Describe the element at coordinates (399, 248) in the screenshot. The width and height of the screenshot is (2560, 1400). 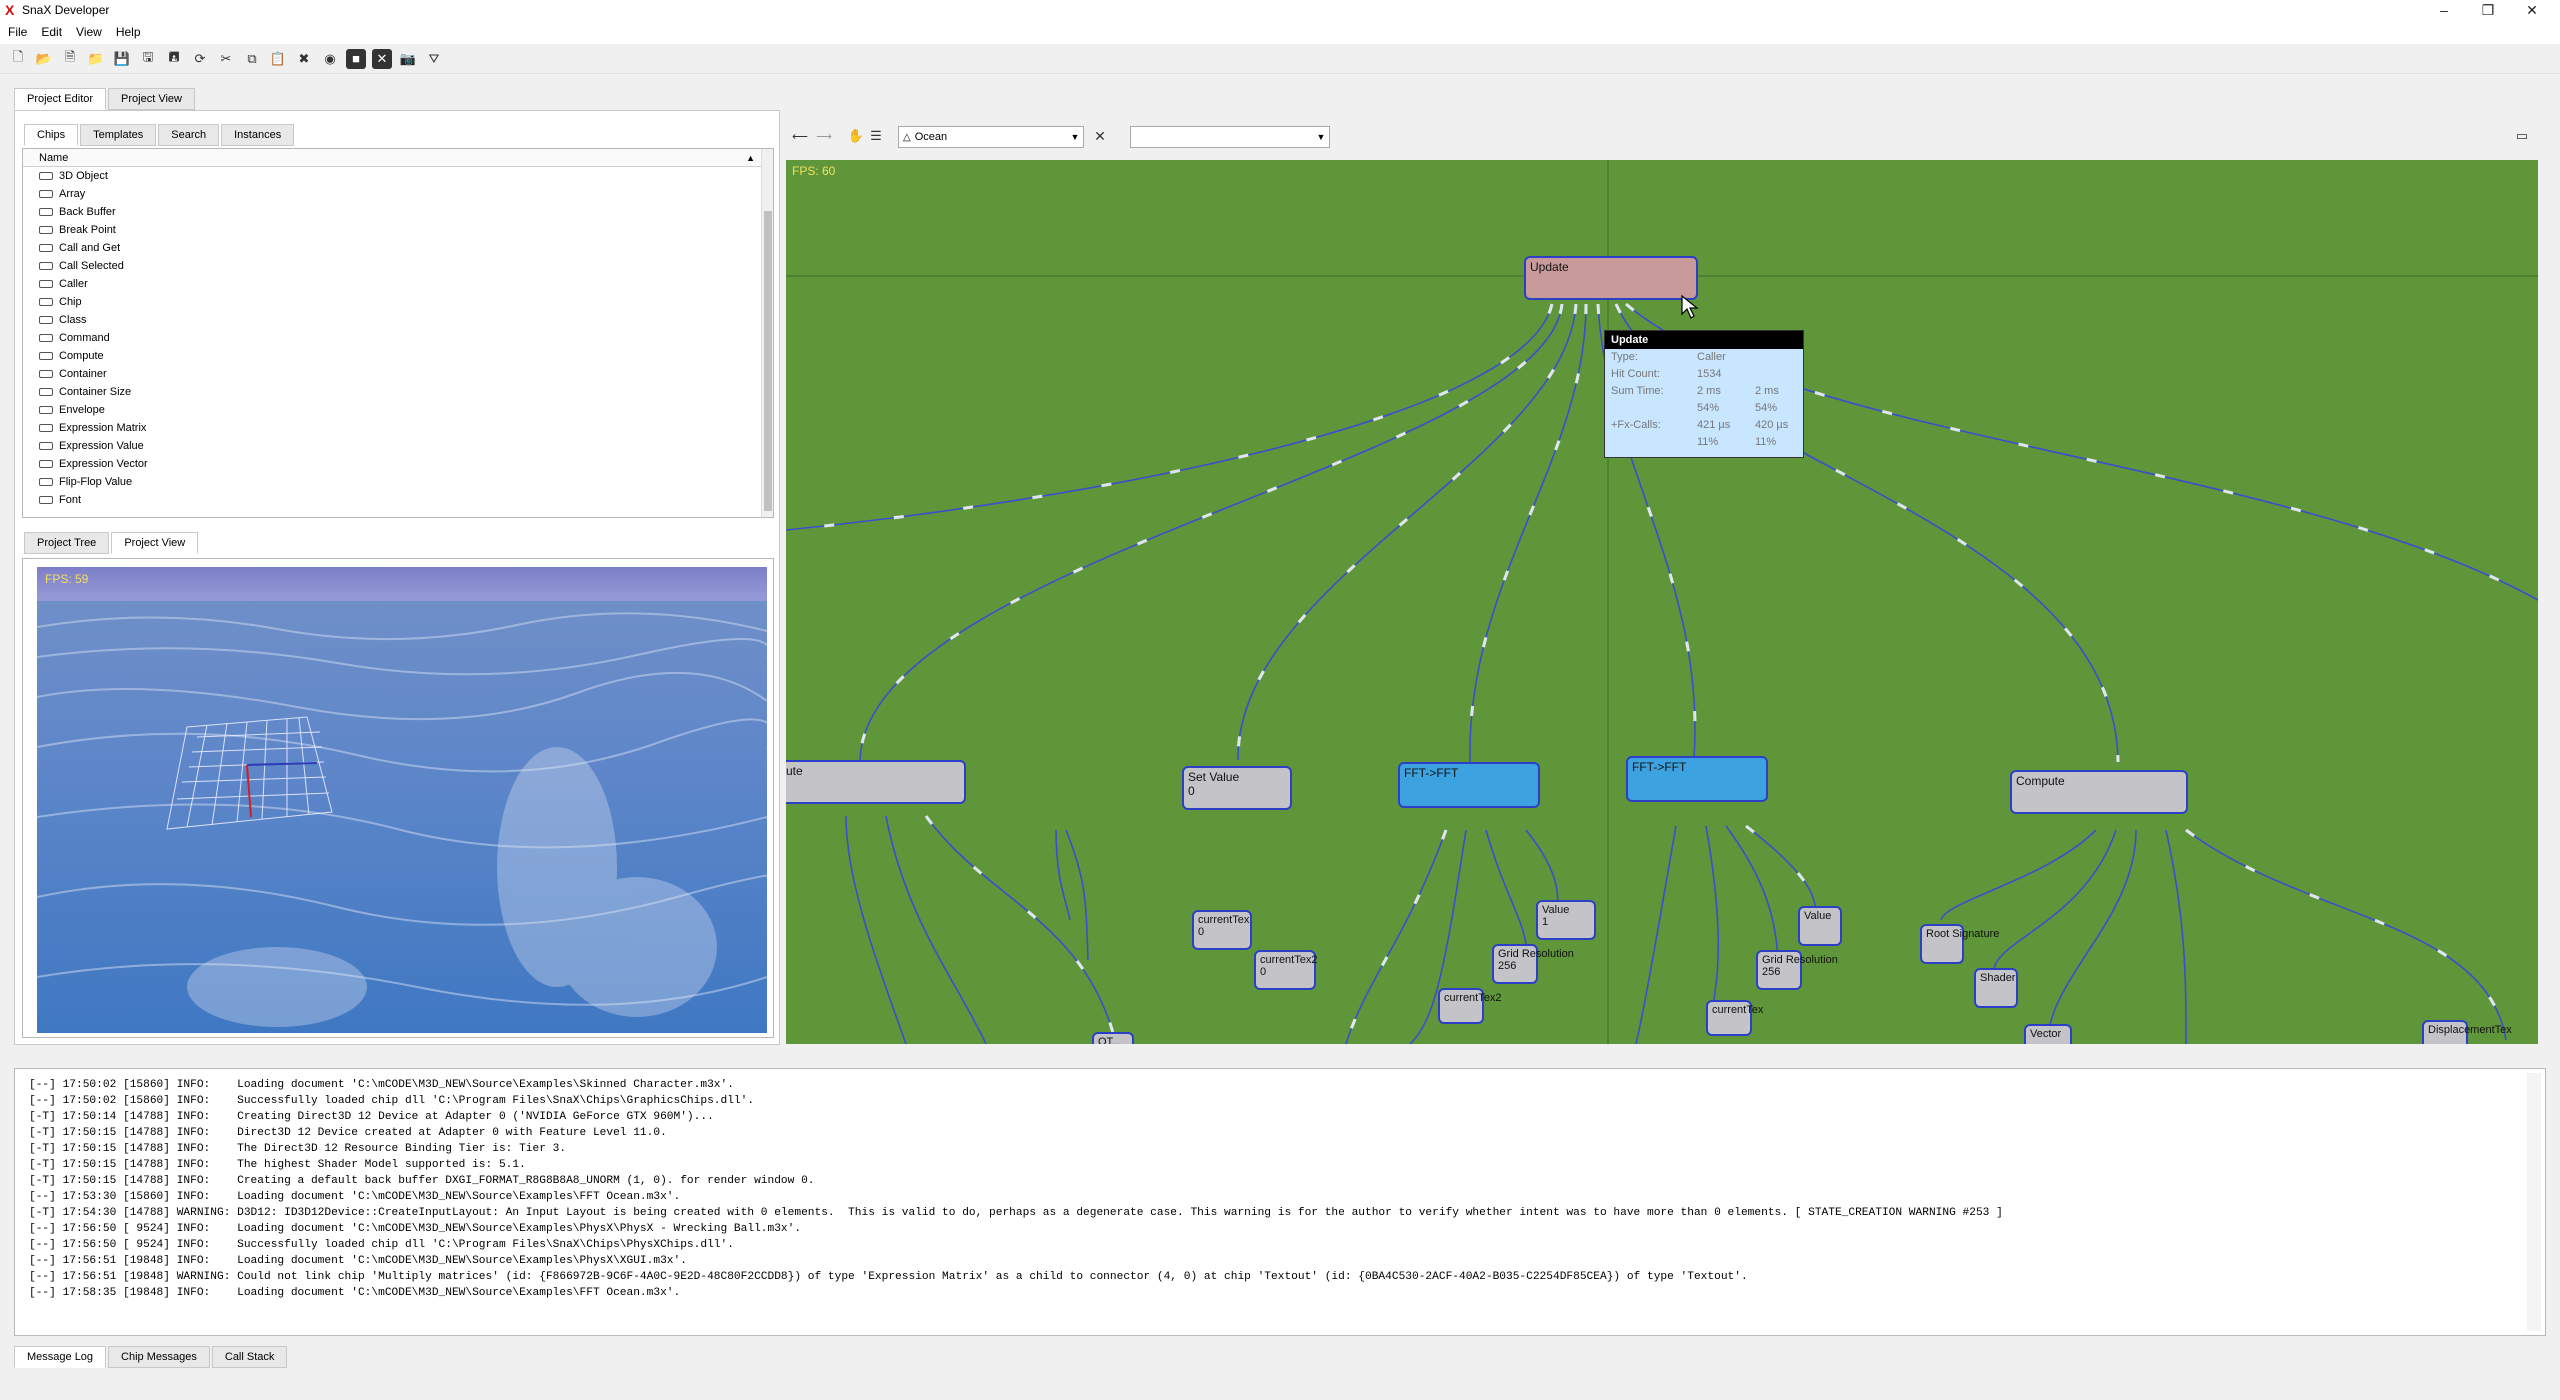
I see `chip-list-item: Call and Get` at that location.